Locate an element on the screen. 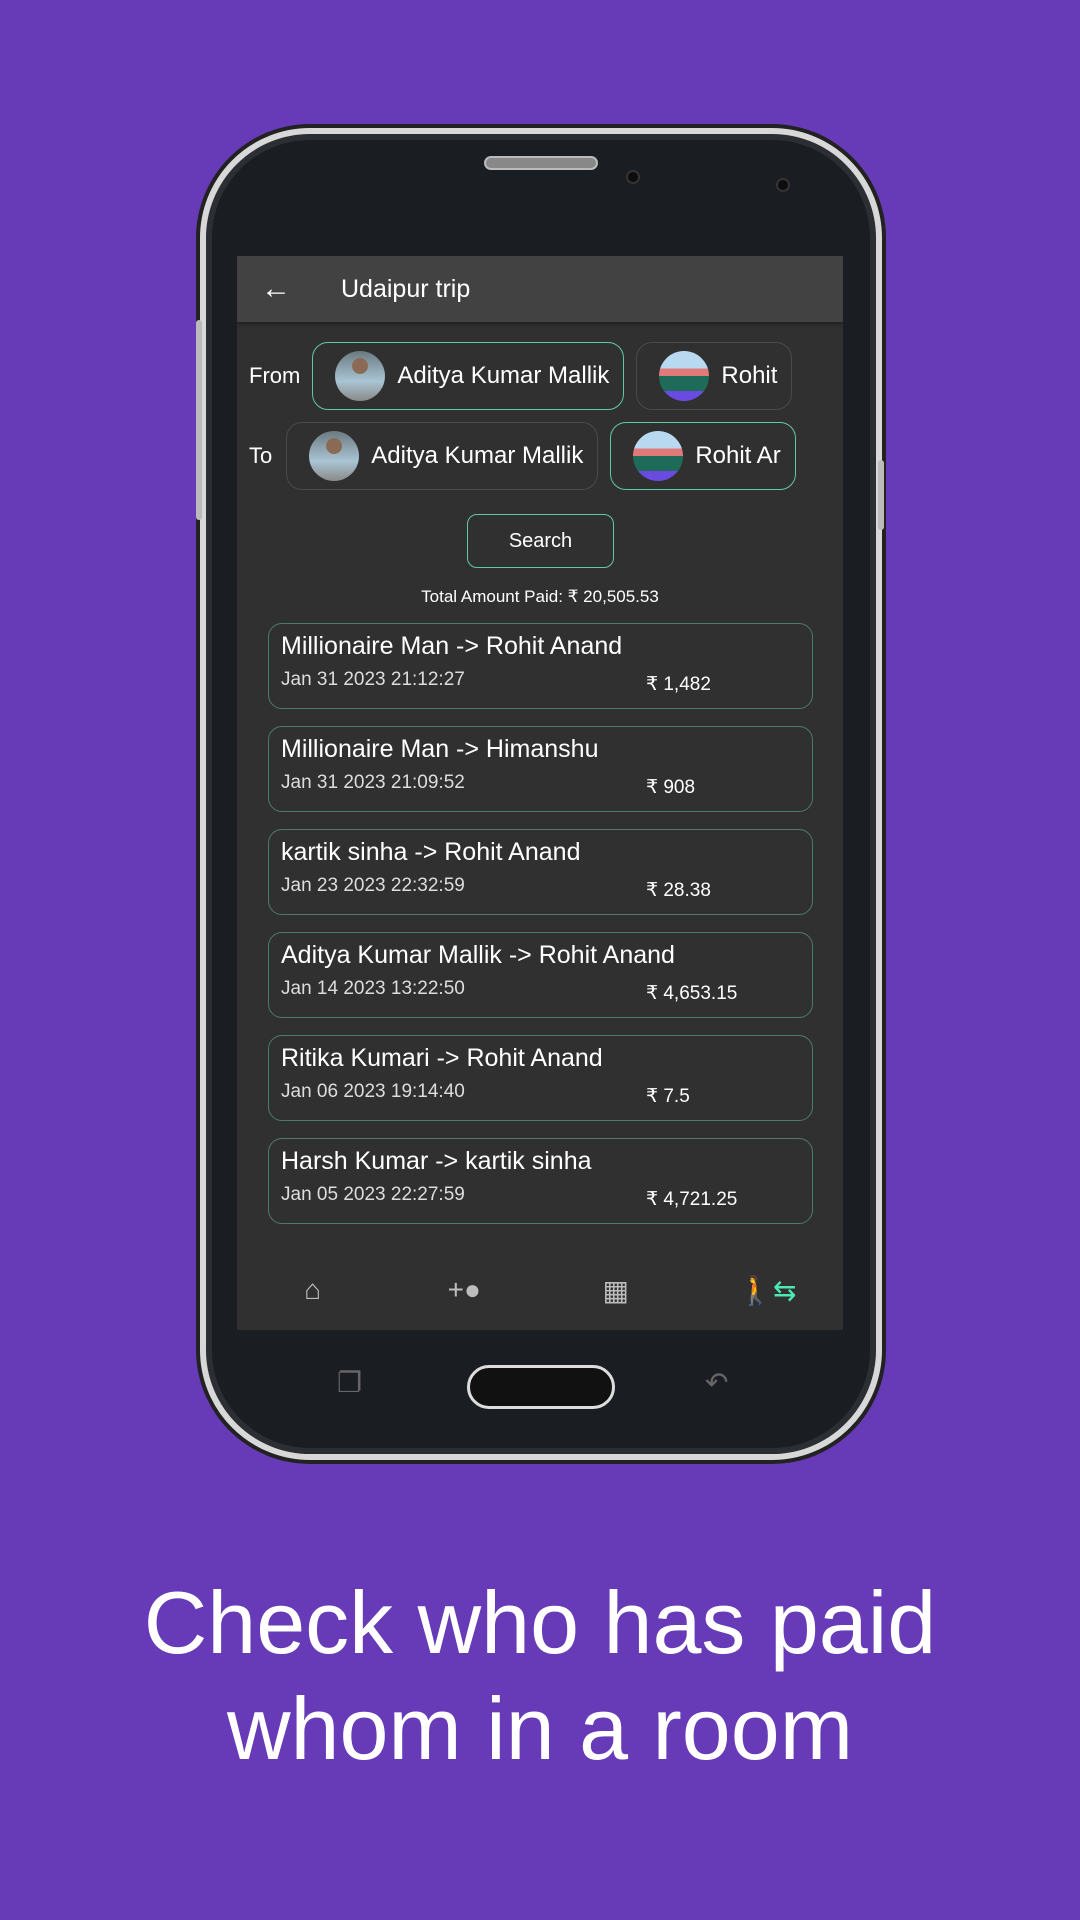 The height and width of the screenshot is (1920, 1080). from-row: From Aditya Kumar Mallik Rohit is located at coordinates (526, 376).